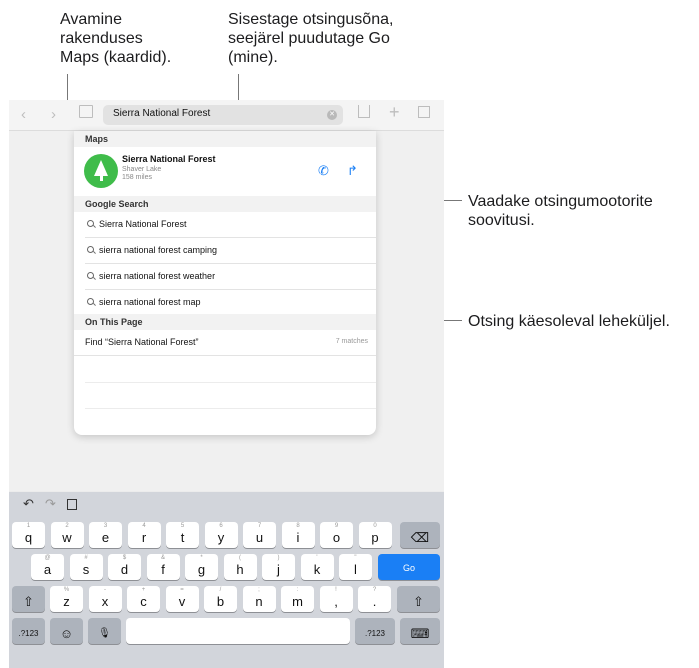 This screenshot has width=699, height=668. Describe the element at coordinates (67, 535) in the screenshot. I see `key-w: 2w` at that location.